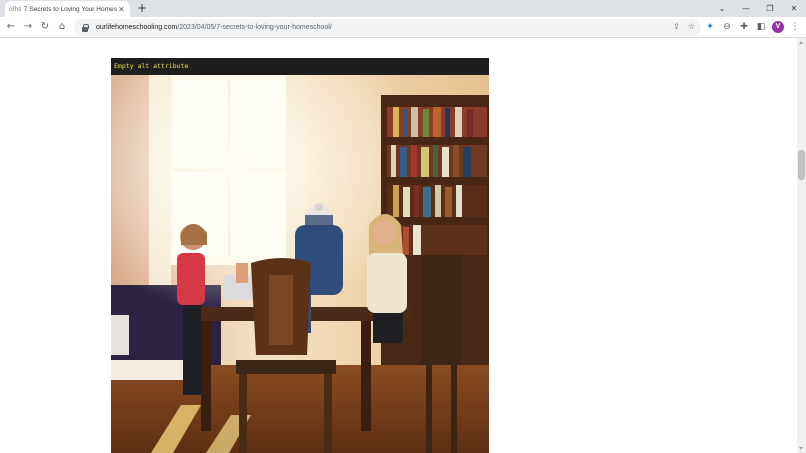 The height and width of the screenshot is (453, 806). What do you see at coordinates (137, 27) in the screenshot?
I see `url-host: ourlifehomeschooling.com` at bounding box center [137, 27].